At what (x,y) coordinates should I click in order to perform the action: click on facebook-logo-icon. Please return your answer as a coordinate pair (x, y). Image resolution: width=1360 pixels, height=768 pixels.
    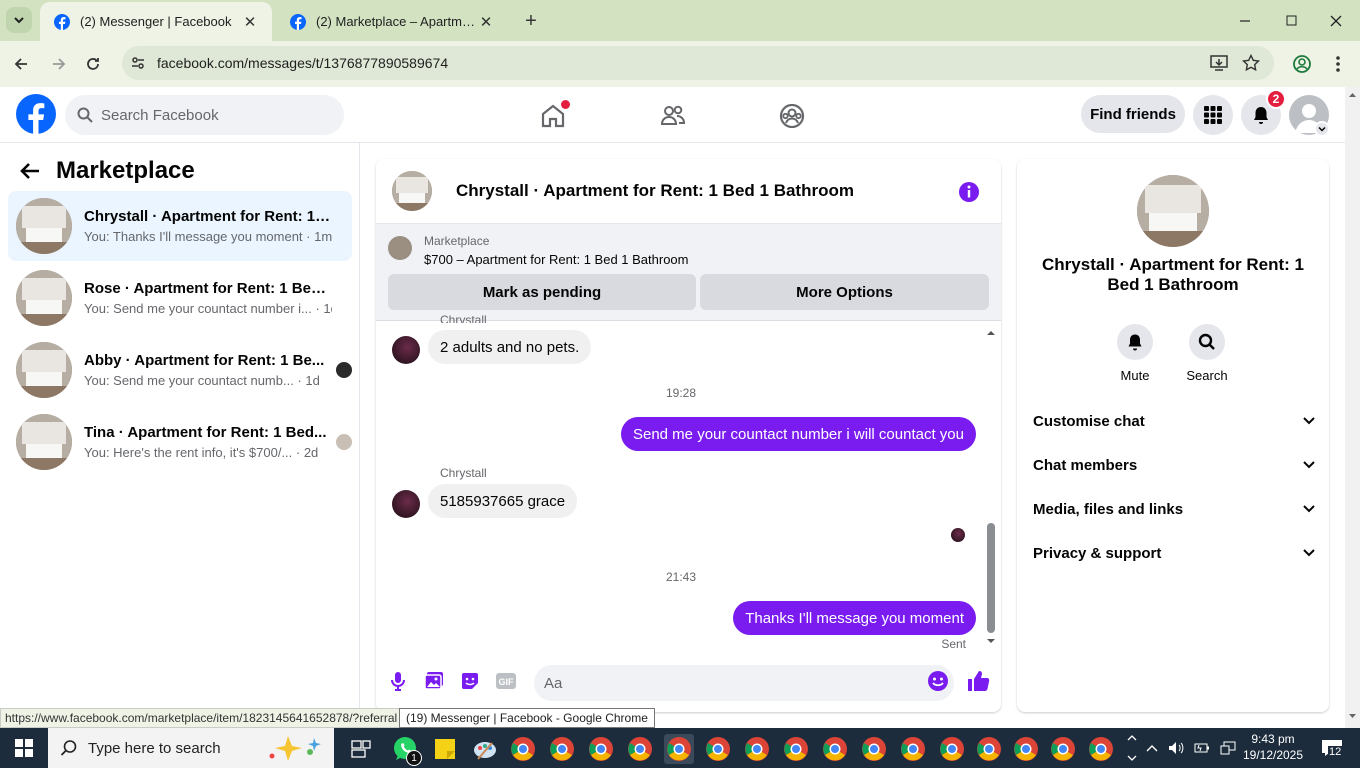
    Looking at the image, I should click on (36, 114).